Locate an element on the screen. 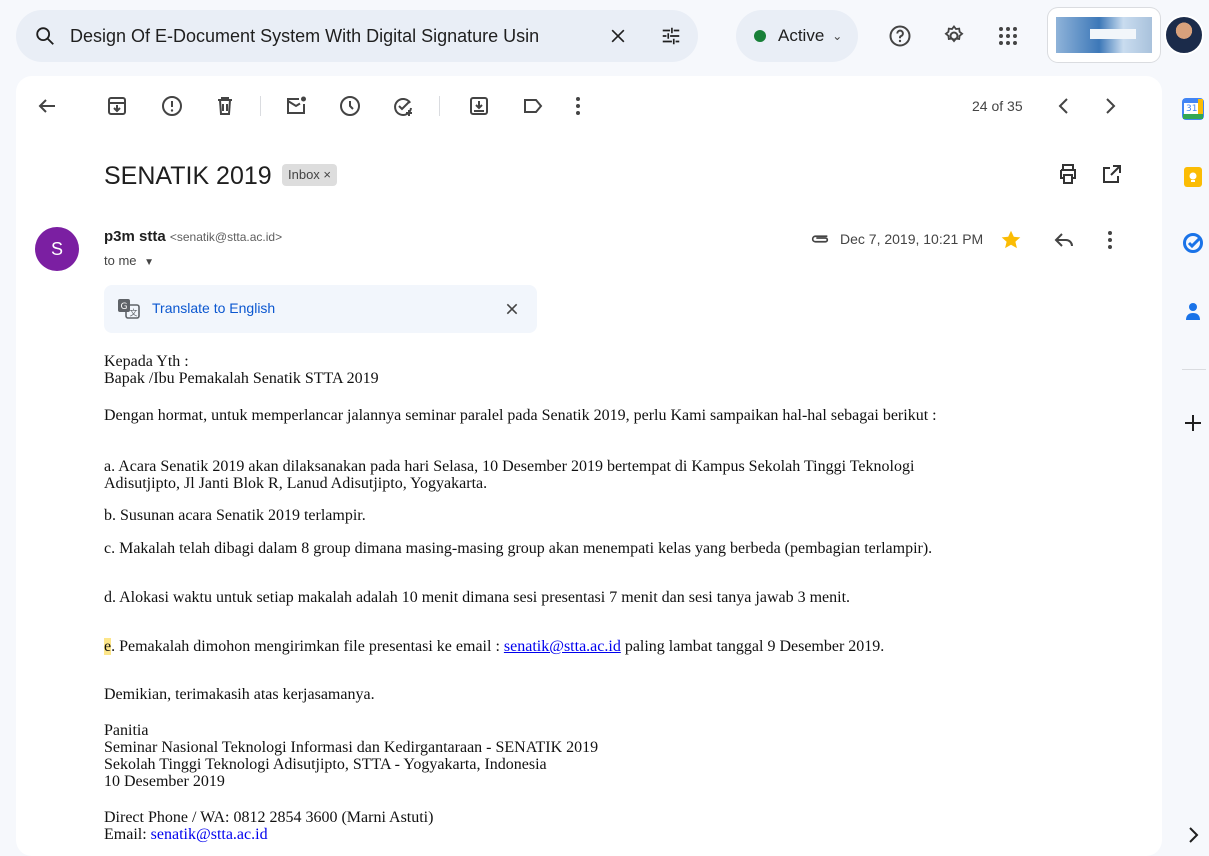 This screenshot has height=856, width=1209. report-spam-icon is located at coordinates (172, 106).